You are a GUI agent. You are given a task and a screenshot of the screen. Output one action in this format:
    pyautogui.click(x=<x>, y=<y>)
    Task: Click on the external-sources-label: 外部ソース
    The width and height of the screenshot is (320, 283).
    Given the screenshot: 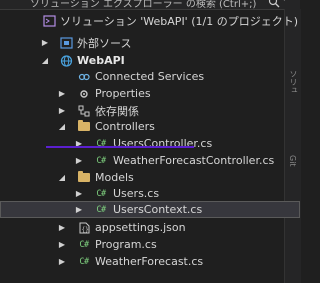 What is the action you would take?
    pyautogui.click(x=104, y=43)
    